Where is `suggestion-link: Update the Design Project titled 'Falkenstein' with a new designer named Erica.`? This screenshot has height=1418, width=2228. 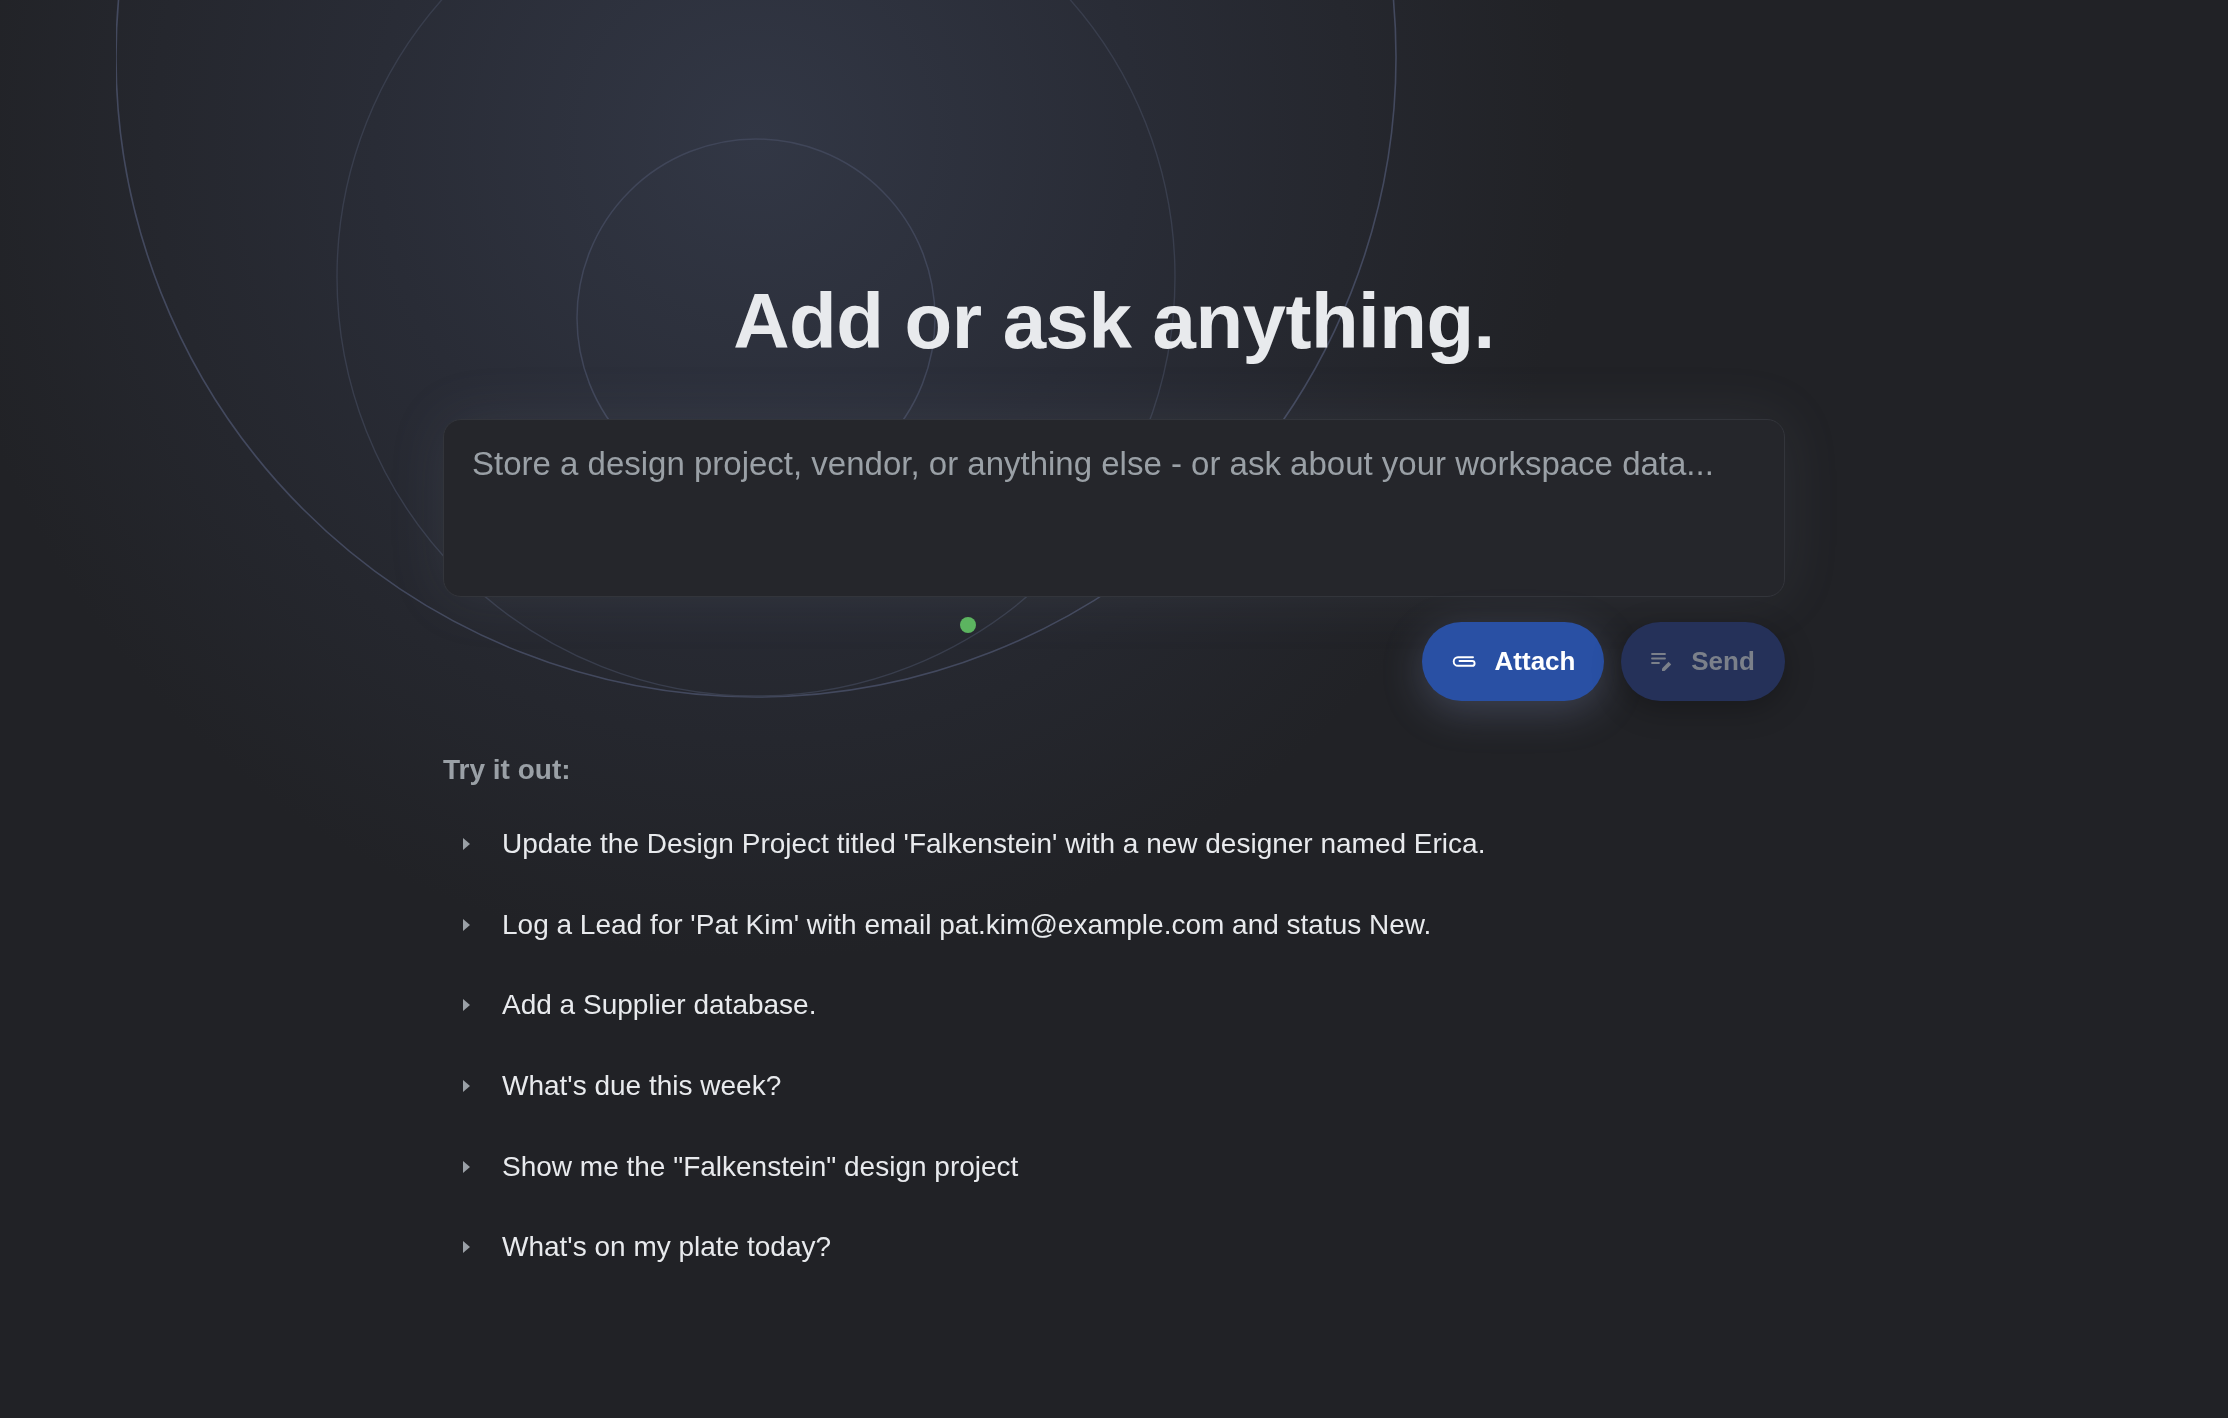
suggestion-link: Update the Design Project titled 'Falkenstein' with a new designer named Erica. is located at coordinates (994, 844).